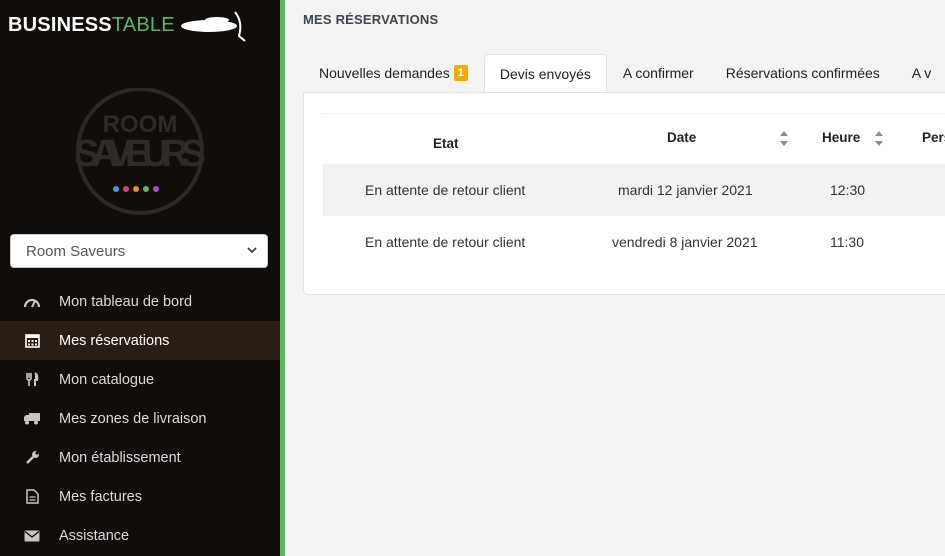 The image size is (945, 556). Describe the element at coordinates (100, 496) in the screenshot. I see `sidebar-item-label: Mes factures` at that location.